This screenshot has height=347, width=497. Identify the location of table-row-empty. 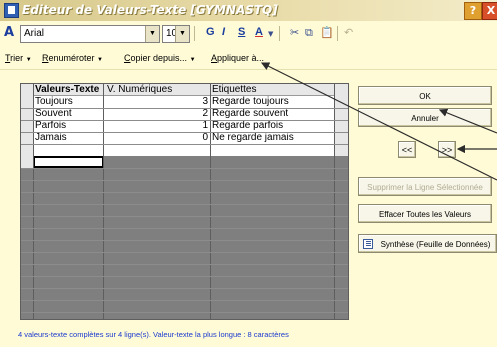
(184, 150).